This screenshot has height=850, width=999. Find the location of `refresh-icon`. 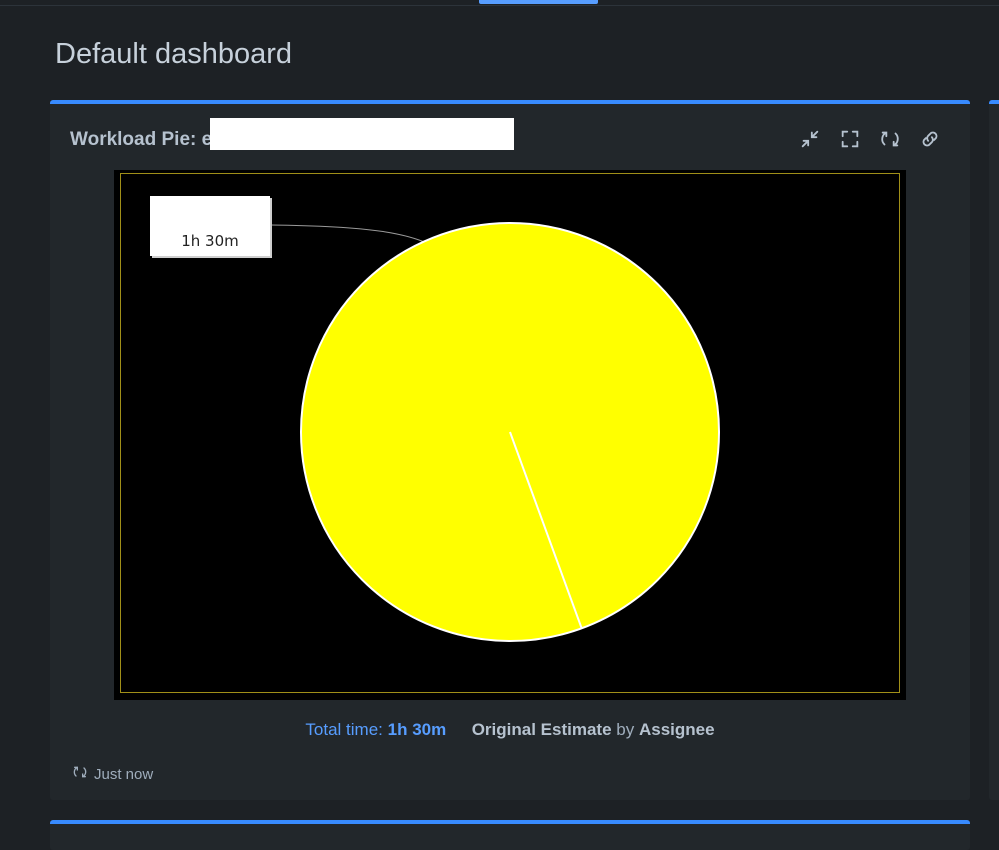

refresh-icon is located at coordinates (890, 140).